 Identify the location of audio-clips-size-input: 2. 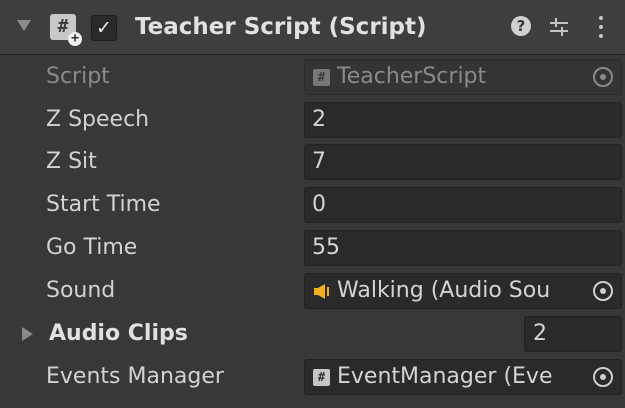
(573, 334).